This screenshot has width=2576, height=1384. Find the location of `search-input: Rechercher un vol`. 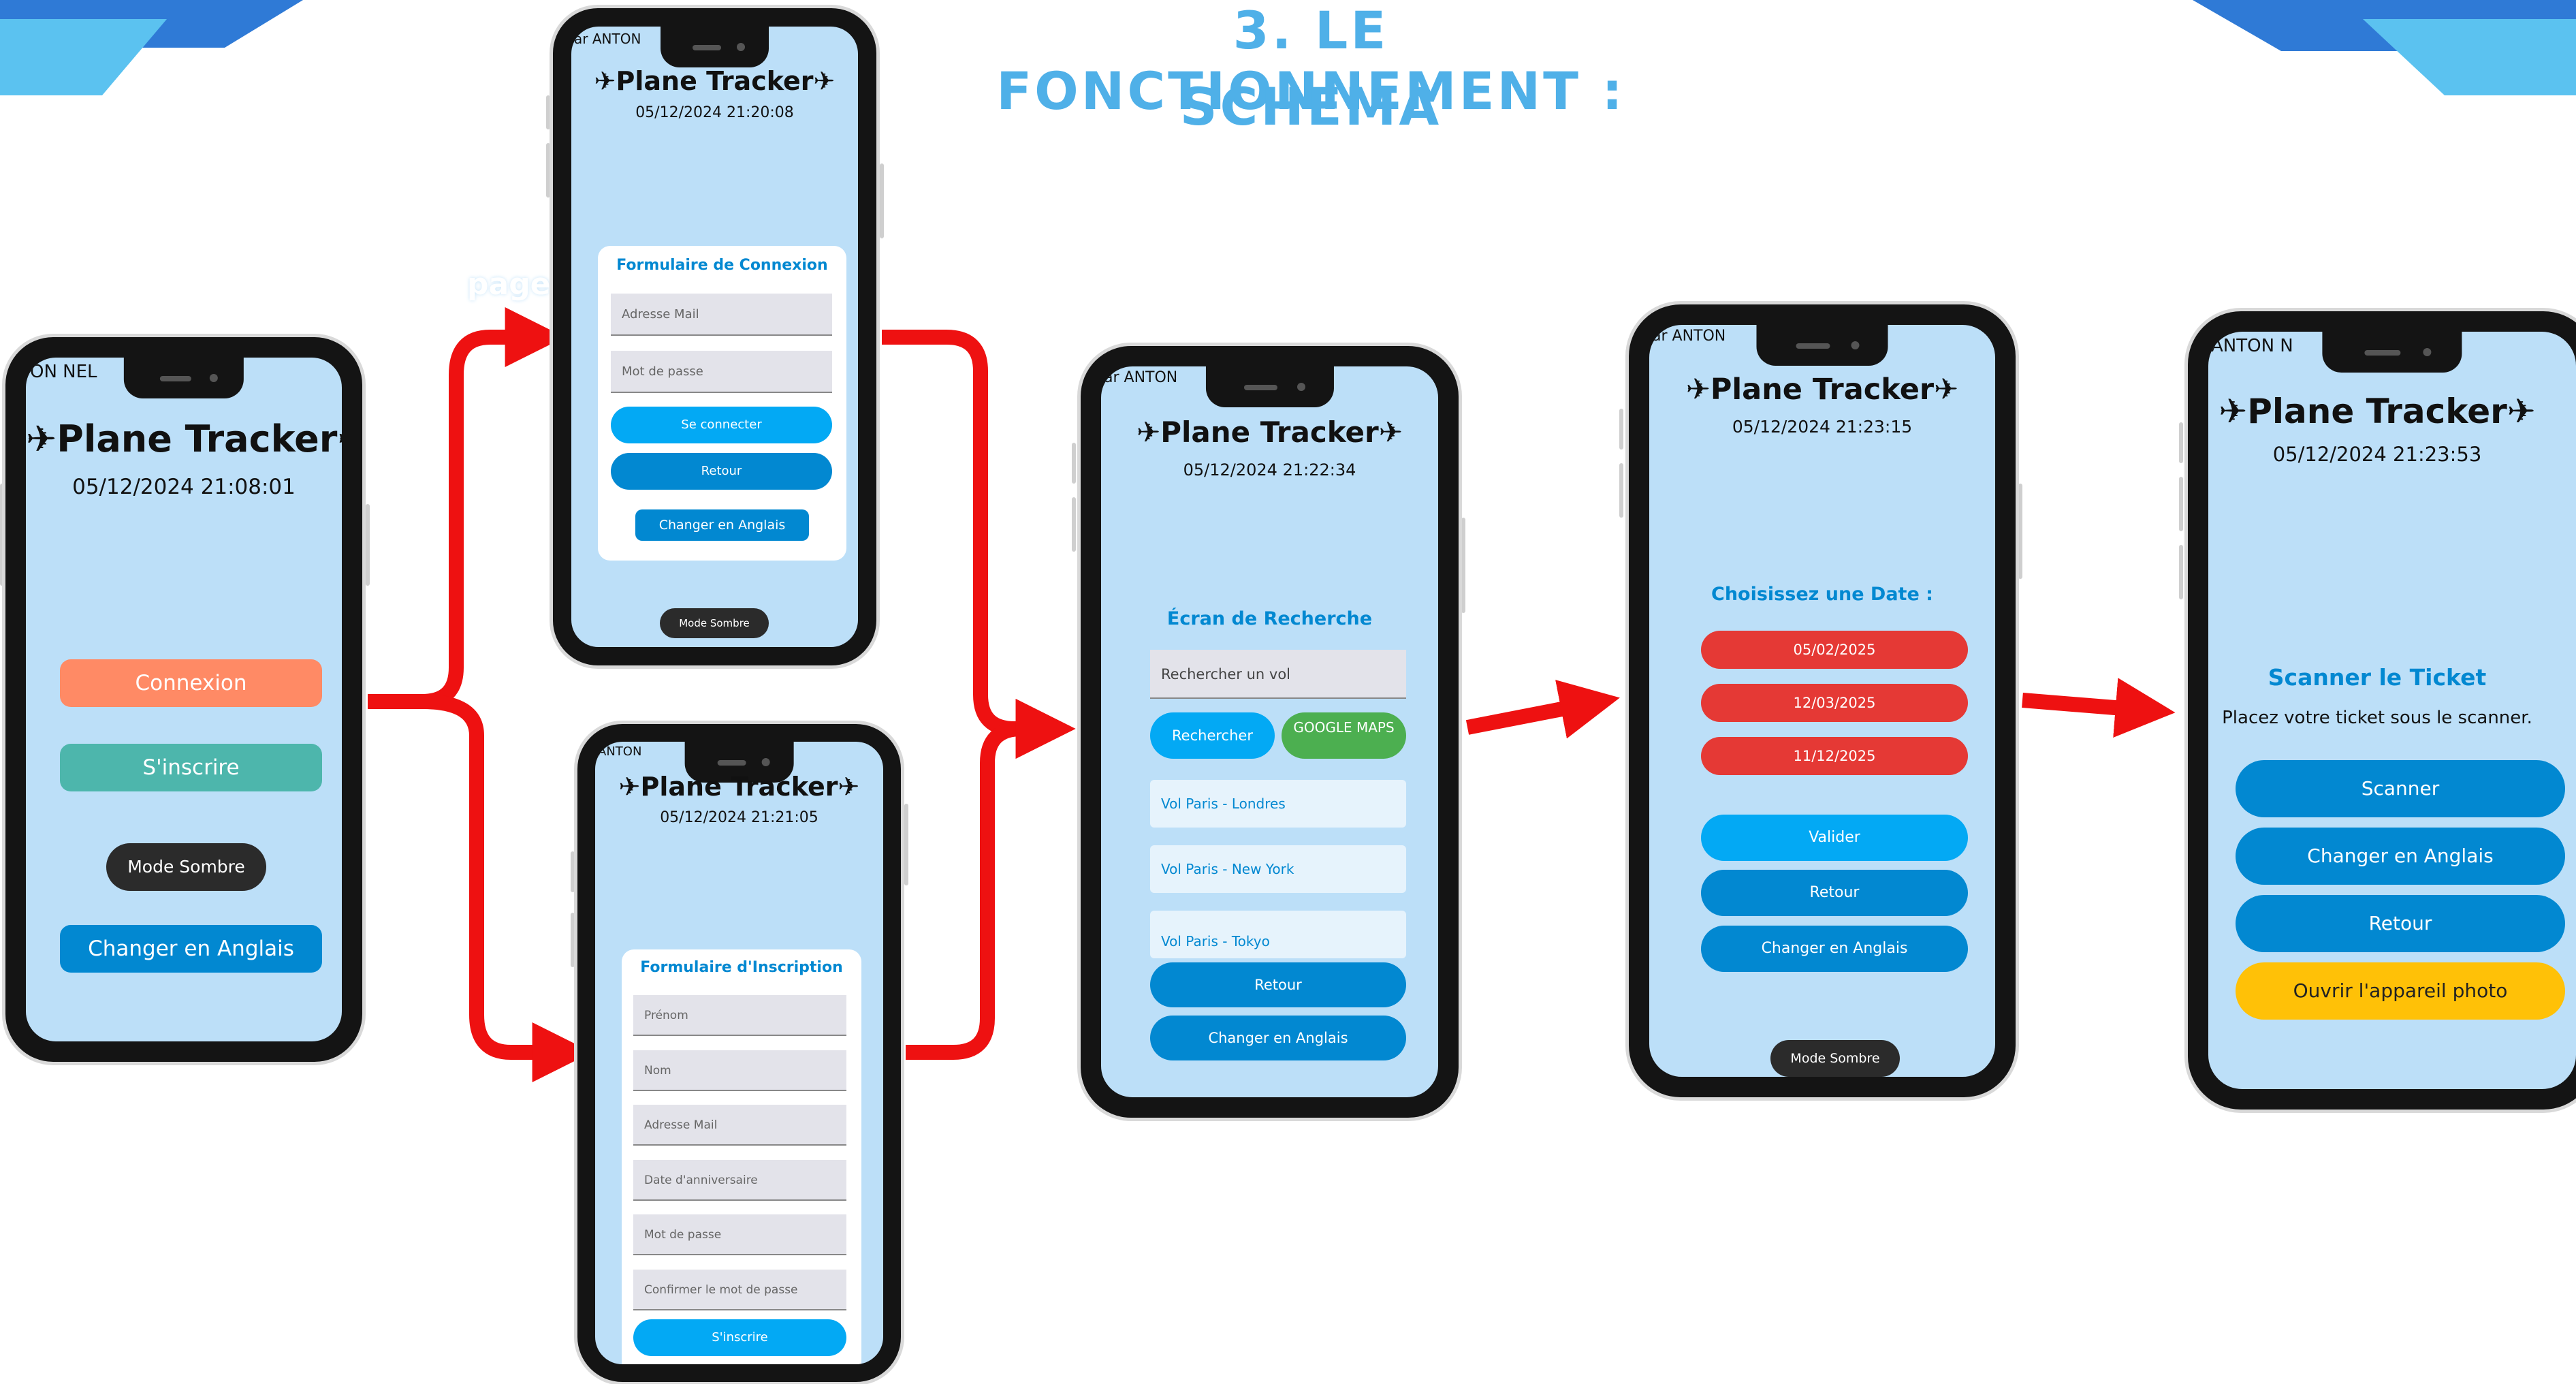

search-input: Rechercher un vol is located at coordinates (1278, 674).